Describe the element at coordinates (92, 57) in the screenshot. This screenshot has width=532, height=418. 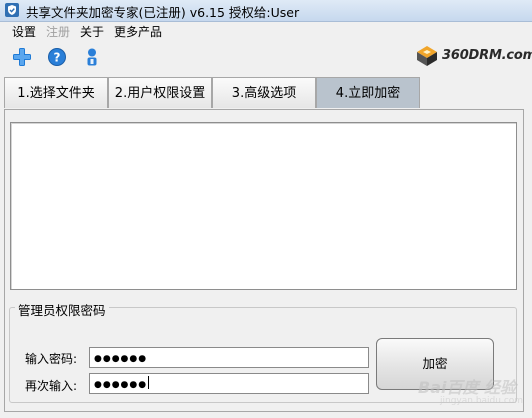
I see `user-icon` at that location.